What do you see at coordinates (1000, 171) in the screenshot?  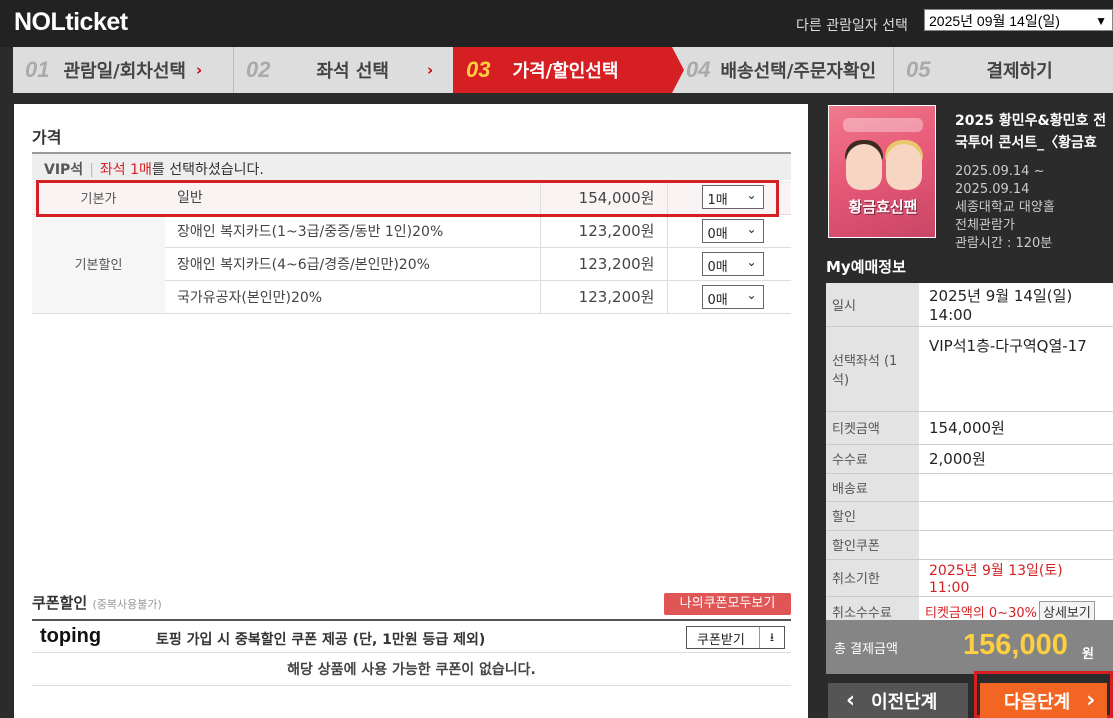 I see `show-period-start: 2025.09.14 ~` at bounding box center [1000, 171].